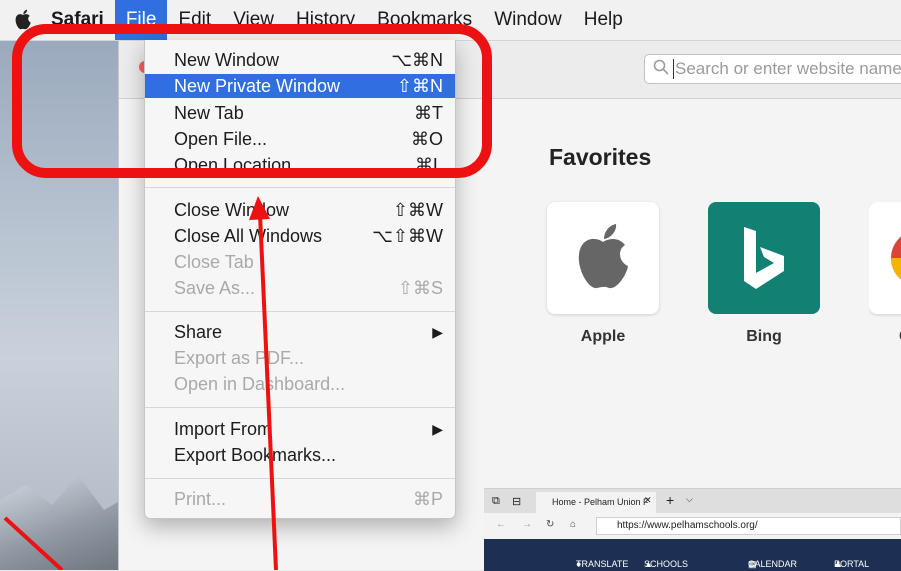 This screenshot has width=901, height=571. Describe the element at coordinates (268, 391) in the screenshot. I see `annotation-arrow-line` at that location.